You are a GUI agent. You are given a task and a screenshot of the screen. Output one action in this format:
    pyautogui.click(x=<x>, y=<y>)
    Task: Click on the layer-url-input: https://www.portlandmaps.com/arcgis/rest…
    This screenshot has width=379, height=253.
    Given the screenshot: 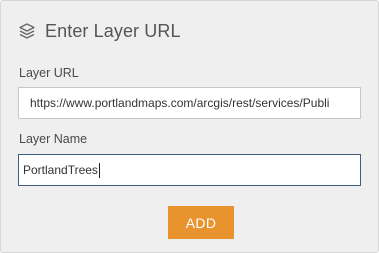 What is the action you would take?
    pyautogui.click(x=189, y=103)
    